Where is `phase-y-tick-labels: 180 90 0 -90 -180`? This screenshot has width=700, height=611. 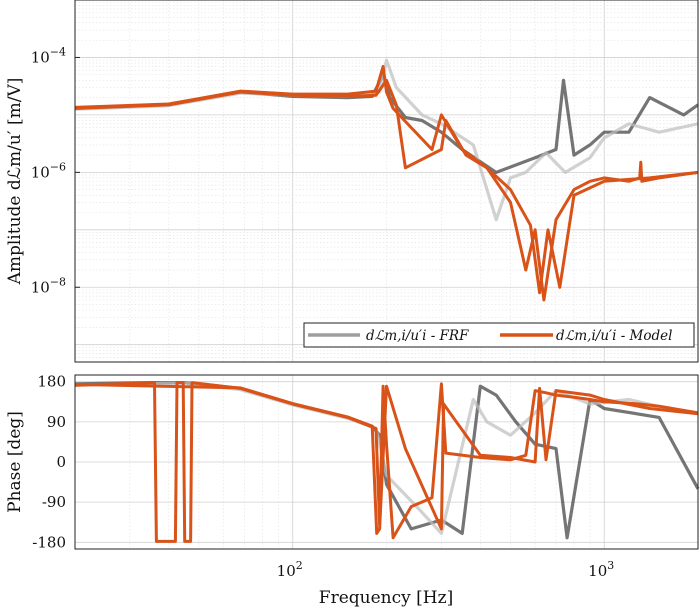
phase-y-tick-labels: 180 90 0 -90 -180 is located at coordinates (49, 462).